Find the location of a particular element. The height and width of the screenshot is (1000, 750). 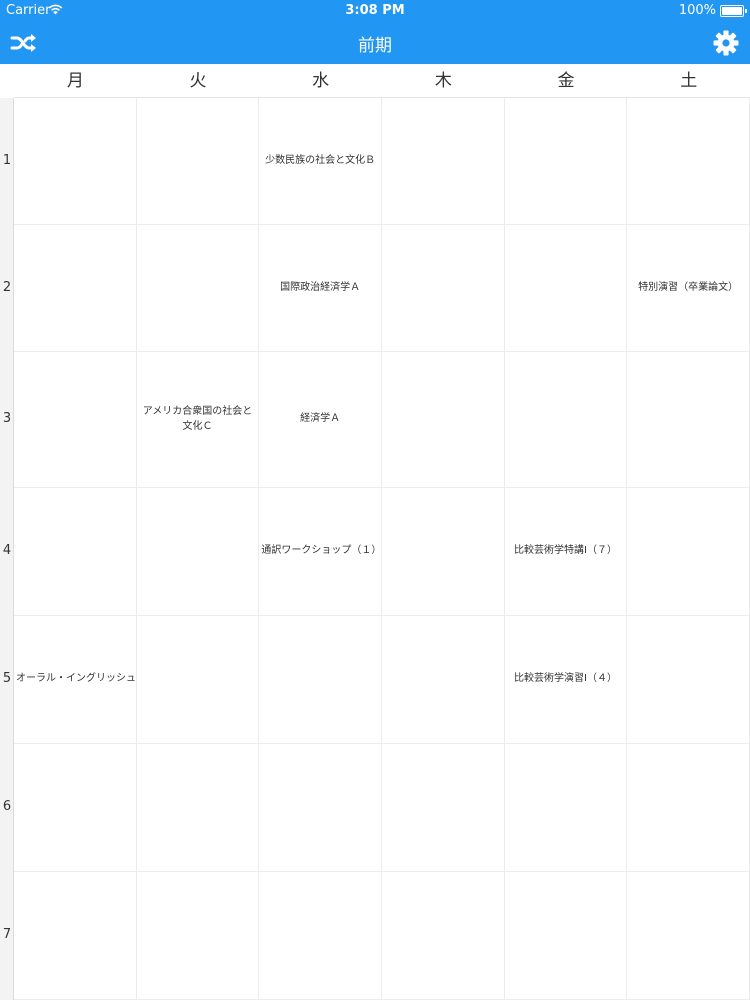

period-label: 5 is located at coordinates (7, 678).